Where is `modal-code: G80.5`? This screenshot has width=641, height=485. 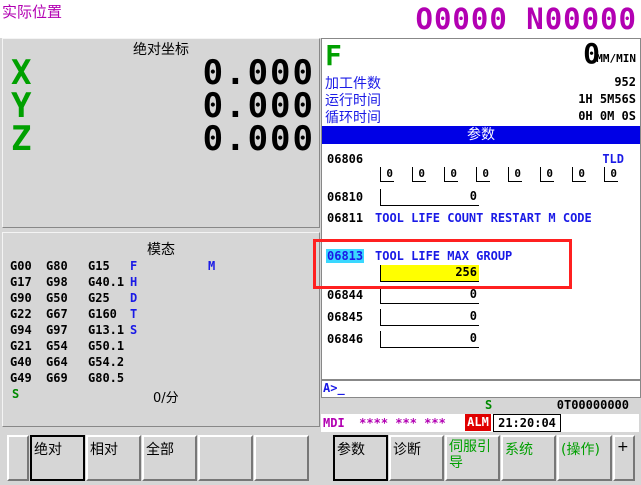
modal-code: G80.5 is located at coordinates (106, 378).